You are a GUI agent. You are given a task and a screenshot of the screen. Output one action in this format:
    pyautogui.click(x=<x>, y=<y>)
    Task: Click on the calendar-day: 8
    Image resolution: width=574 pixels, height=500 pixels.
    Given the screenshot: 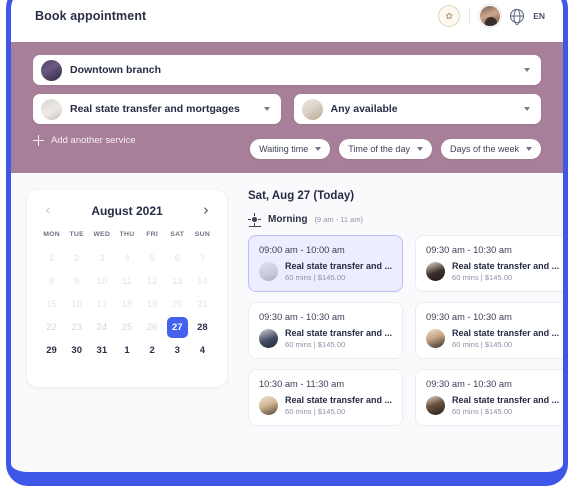 What is the action you would take?
    pyautogui.click(x=51, y=281)
    